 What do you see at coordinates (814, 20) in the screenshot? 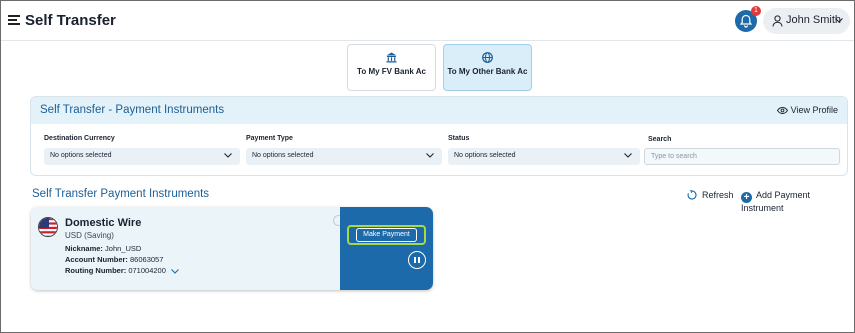
I see `user-name: John Smith` at bounding box center [814, 20].